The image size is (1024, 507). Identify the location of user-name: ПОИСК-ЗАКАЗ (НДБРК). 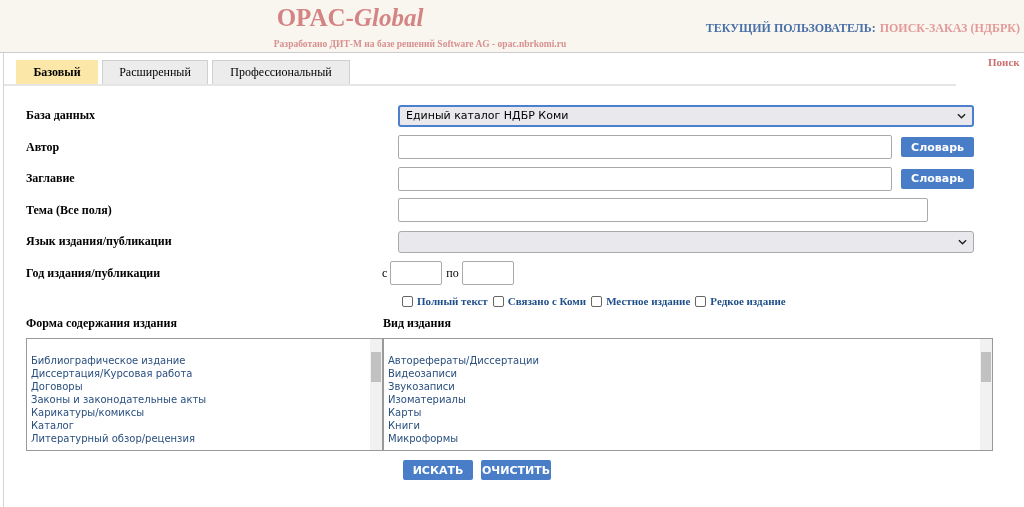
(949, 28).